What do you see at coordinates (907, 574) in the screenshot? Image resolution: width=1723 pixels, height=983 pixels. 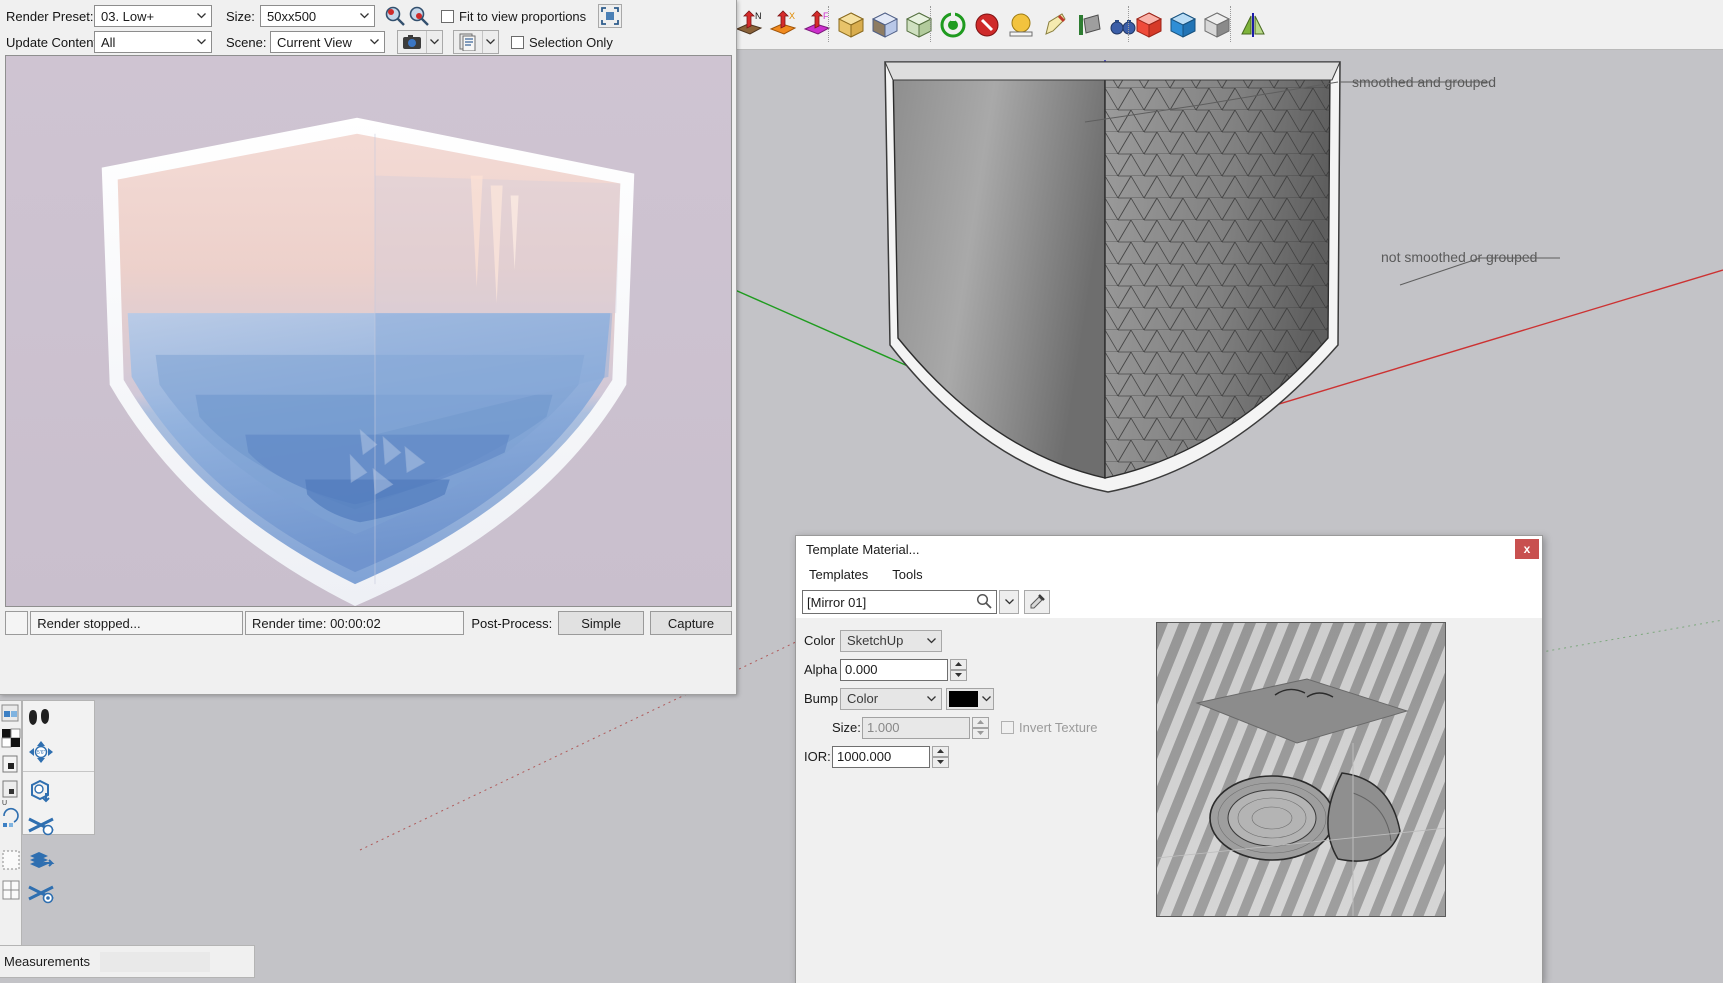 I see `menu-tools: Tools` at bounding box center [907, 574].